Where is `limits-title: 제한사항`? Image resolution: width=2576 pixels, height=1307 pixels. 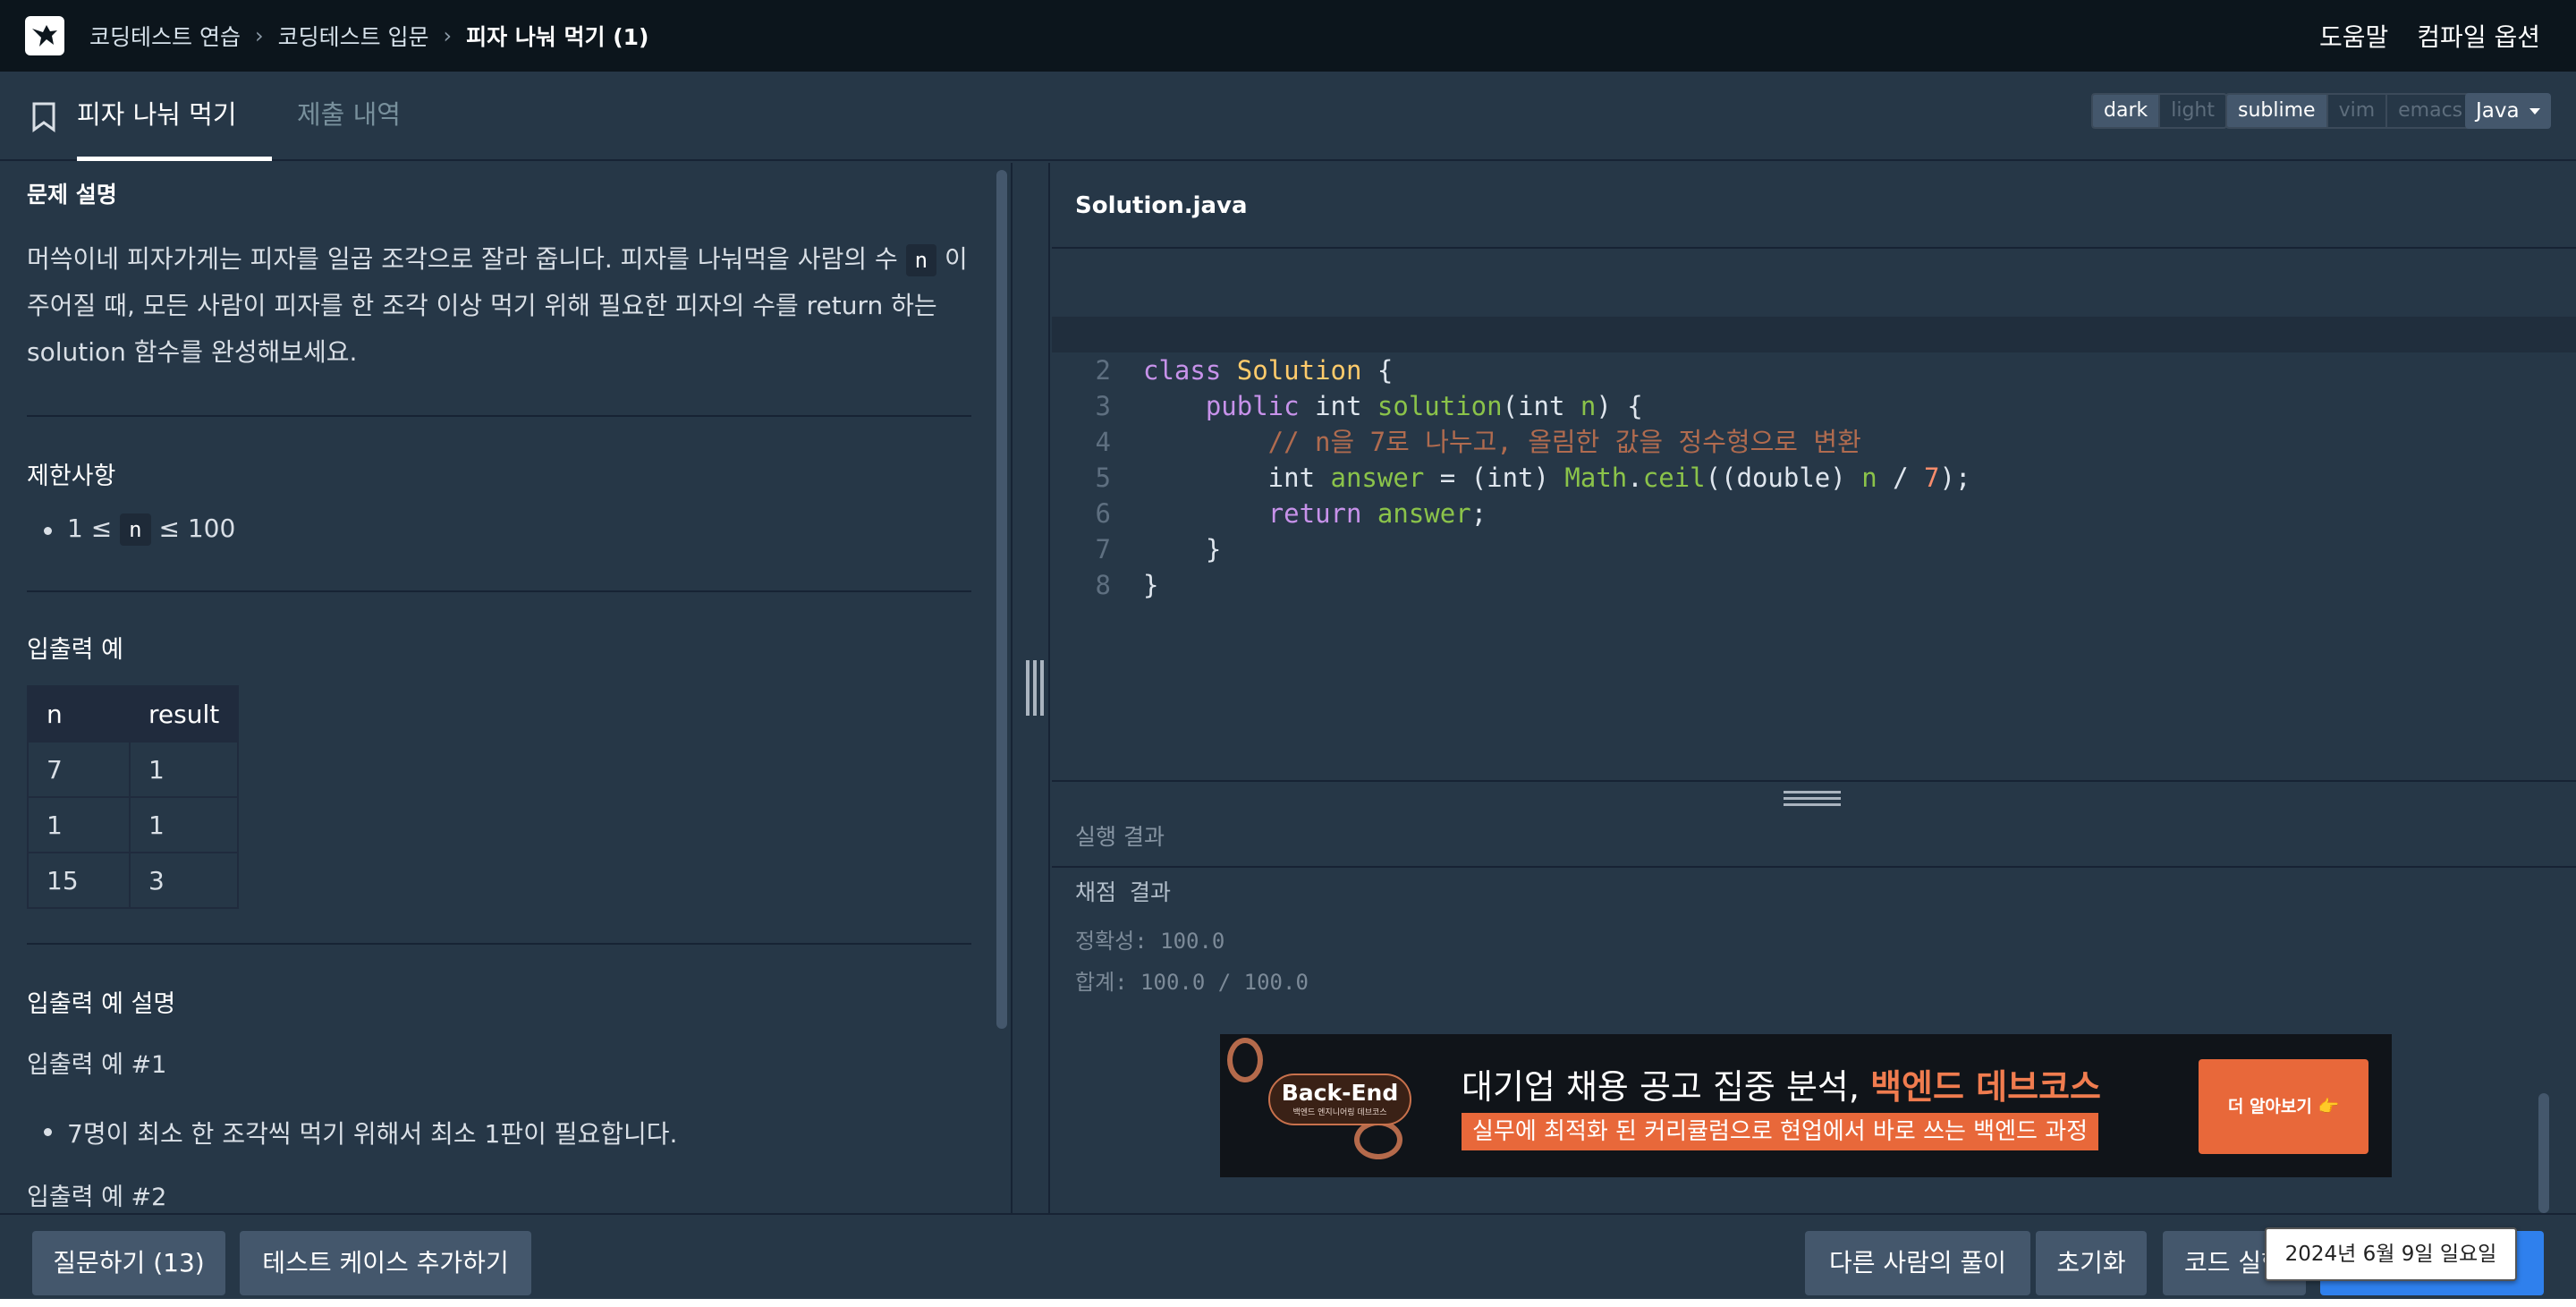
limits-title: 제한사항 is located at coordinates (71, 476).